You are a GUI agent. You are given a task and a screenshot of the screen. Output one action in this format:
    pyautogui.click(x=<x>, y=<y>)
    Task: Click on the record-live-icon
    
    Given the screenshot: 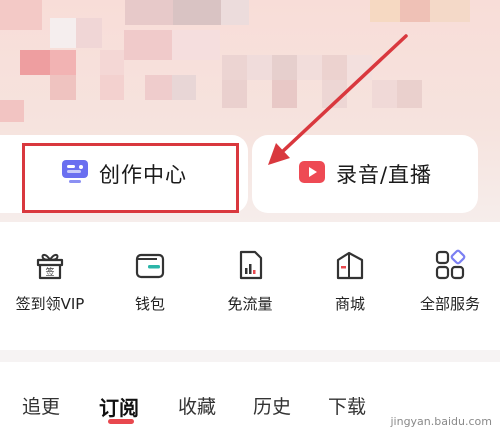 What is the action you would take?
    pyautogui.click(x=312, y=174)
    